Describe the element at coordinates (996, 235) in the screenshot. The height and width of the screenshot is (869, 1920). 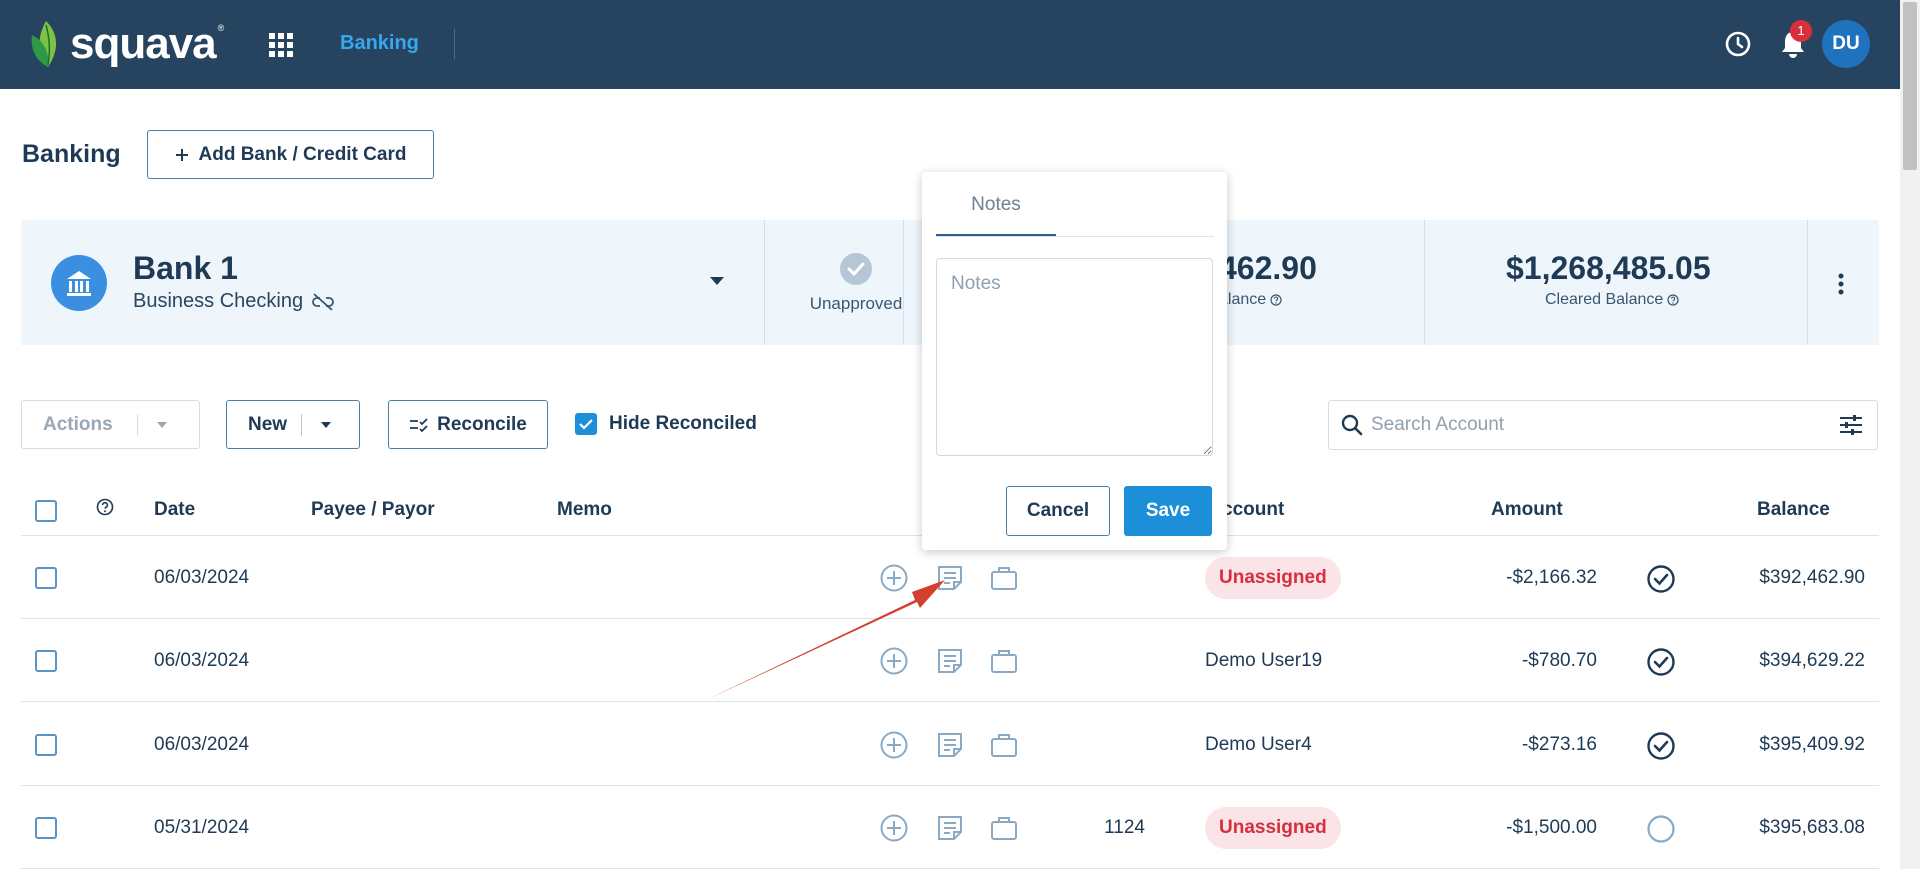
I see `tab-active-indicator` at that location.